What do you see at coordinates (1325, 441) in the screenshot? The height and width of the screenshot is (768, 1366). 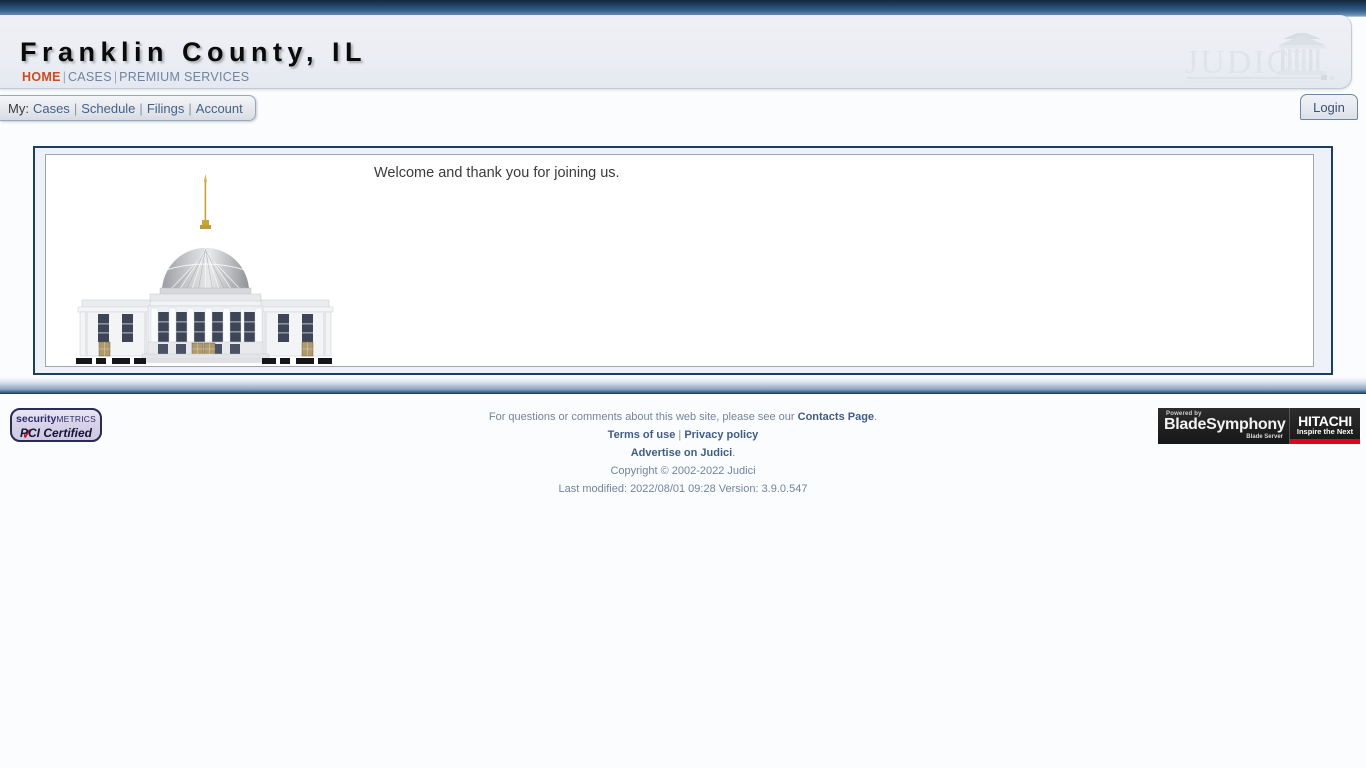 I see `hitachi-red-bar` at bounding box center [1325, 441].